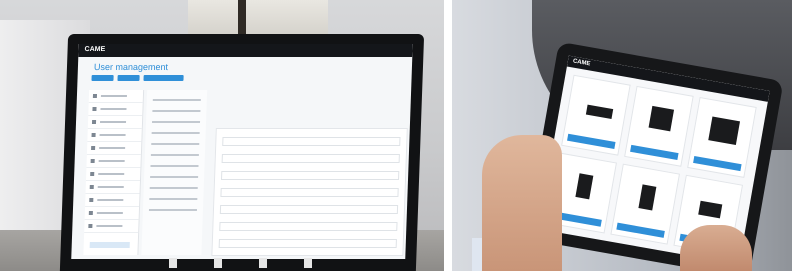 This screenshot has height=271, width=792. Describe the element at coordinates (724, 130) in the screenshot. I see `garage-icon` at that location.